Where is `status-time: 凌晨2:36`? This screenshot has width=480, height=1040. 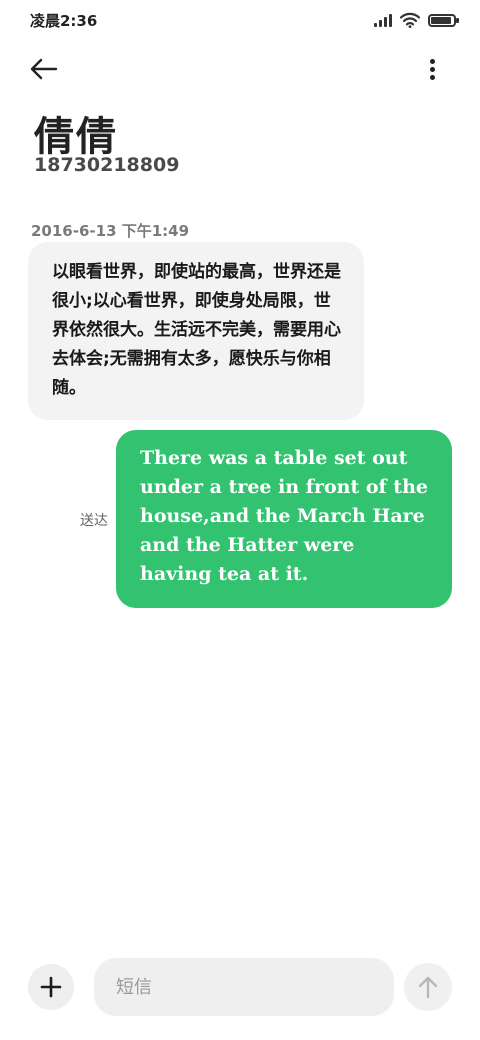 status-time: 凌晨2:36 is located at coordinates (64, 21).